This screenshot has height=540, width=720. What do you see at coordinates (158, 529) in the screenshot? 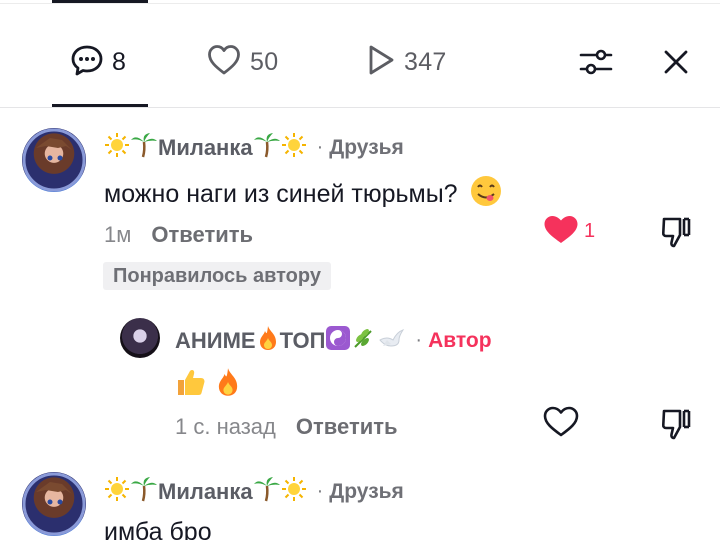
I see `comment-text: имба бро` at bounding box center [158, 529].